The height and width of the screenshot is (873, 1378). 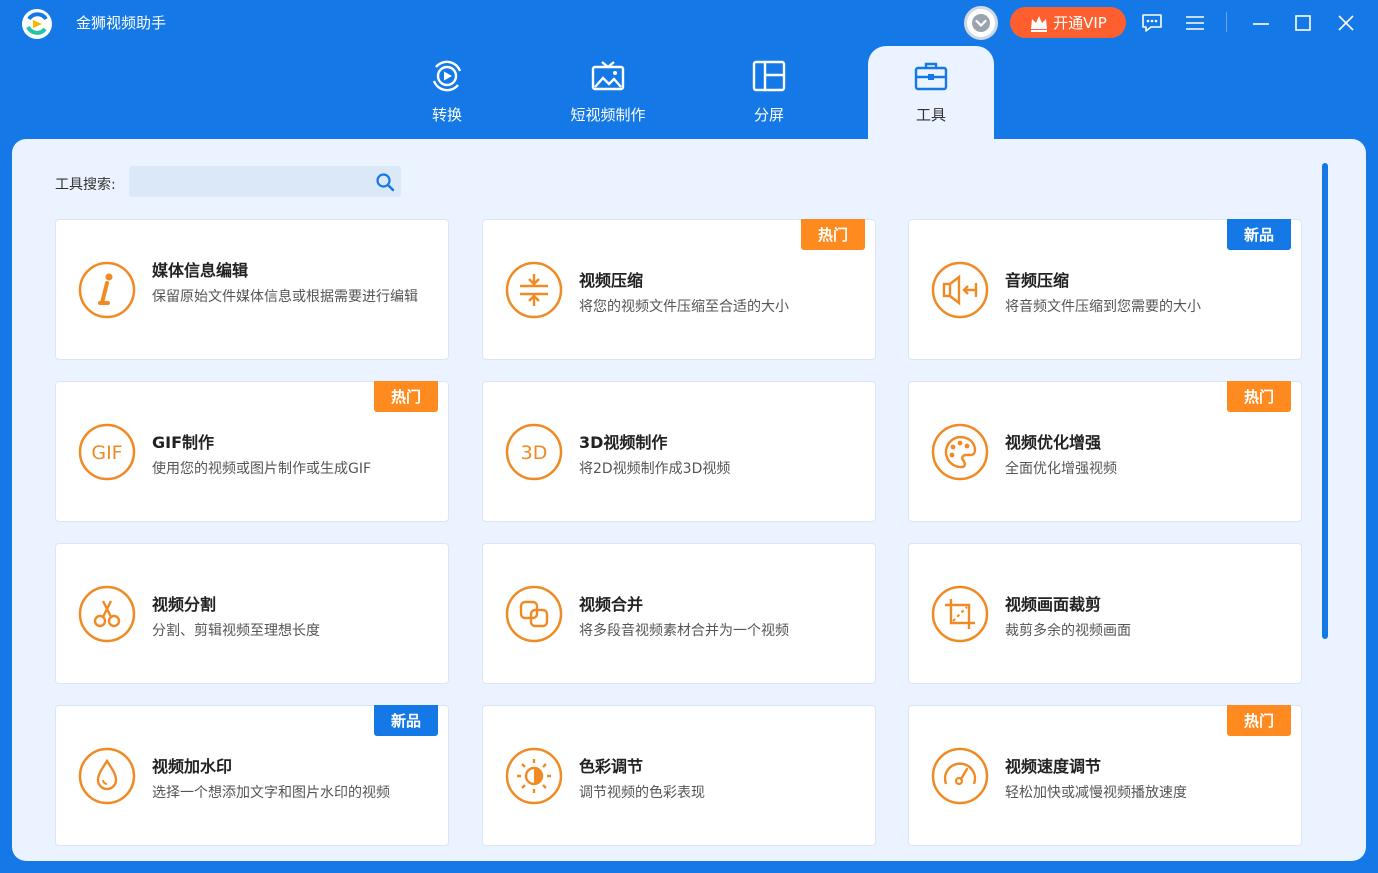 I want to click on tool-card-media-info: 媒体信息编辑 保留原始文件媒体信息或根据需要进行编辑, so click(x=252, y=289).